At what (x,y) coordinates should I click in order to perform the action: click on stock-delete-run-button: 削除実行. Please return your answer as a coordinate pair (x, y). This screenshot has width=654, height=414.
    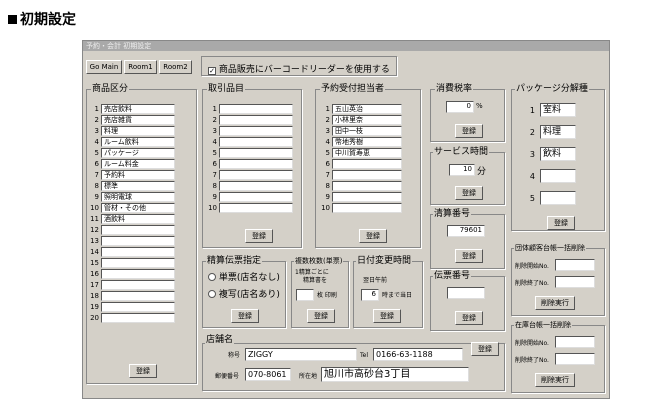
    Looking at the image, I should click on (555, 380).